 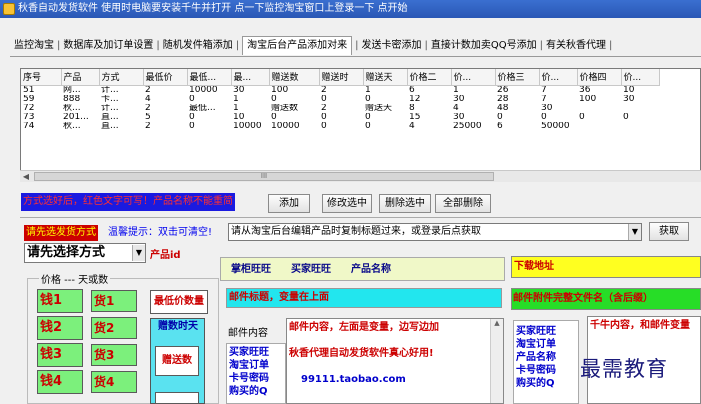 I want to click on scroll-left-icon: ◀, so click(x=26, y=176).